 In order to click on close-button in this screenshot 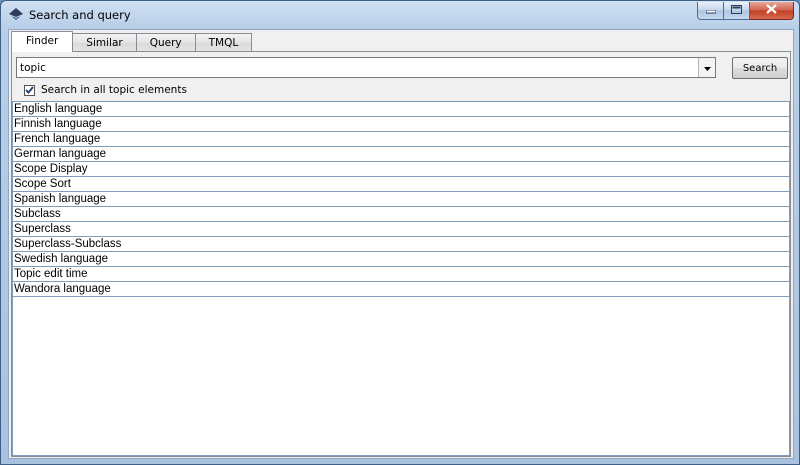, I will do `click(772, 11)`.